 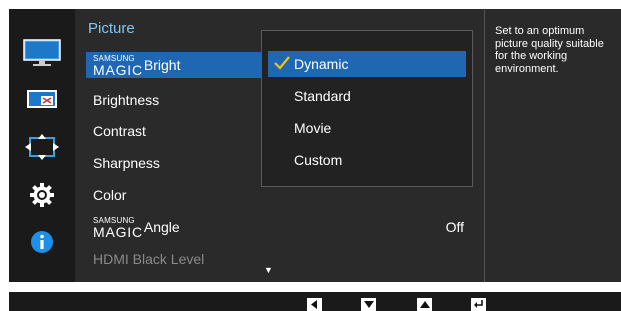 I want to click on down-key-icon, so click(x=368, y=304).